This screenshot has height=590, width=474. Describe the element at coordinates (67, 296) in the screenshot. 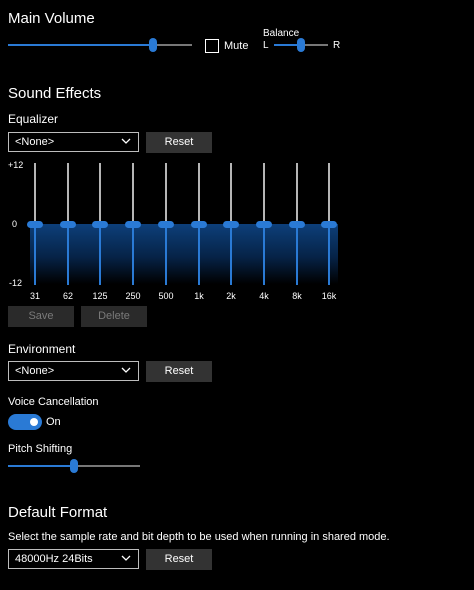

I see `eq-band-label: 62` at that location.